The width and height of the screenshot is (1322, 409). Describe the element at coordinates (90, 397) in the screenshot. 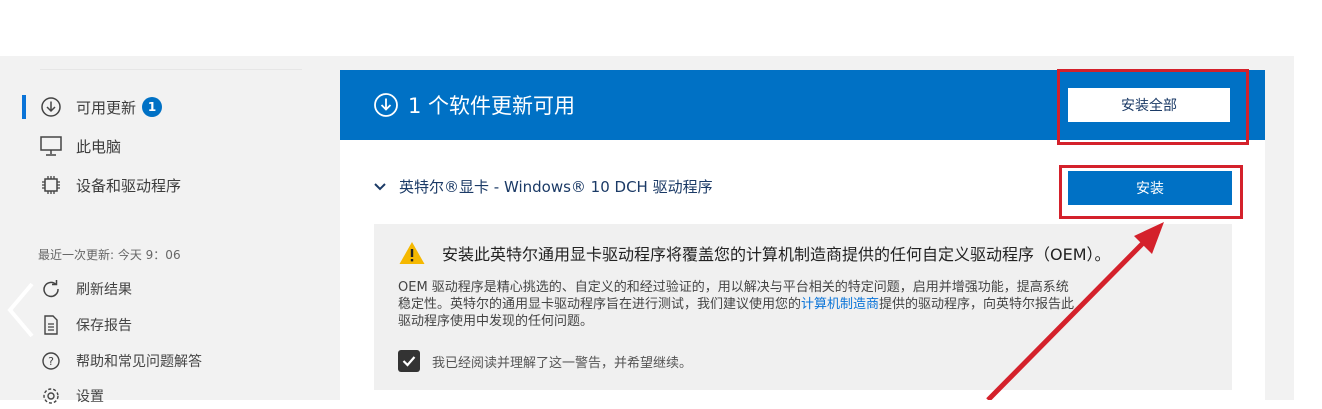

I see `sidebar-action-label: 设置` at that location.